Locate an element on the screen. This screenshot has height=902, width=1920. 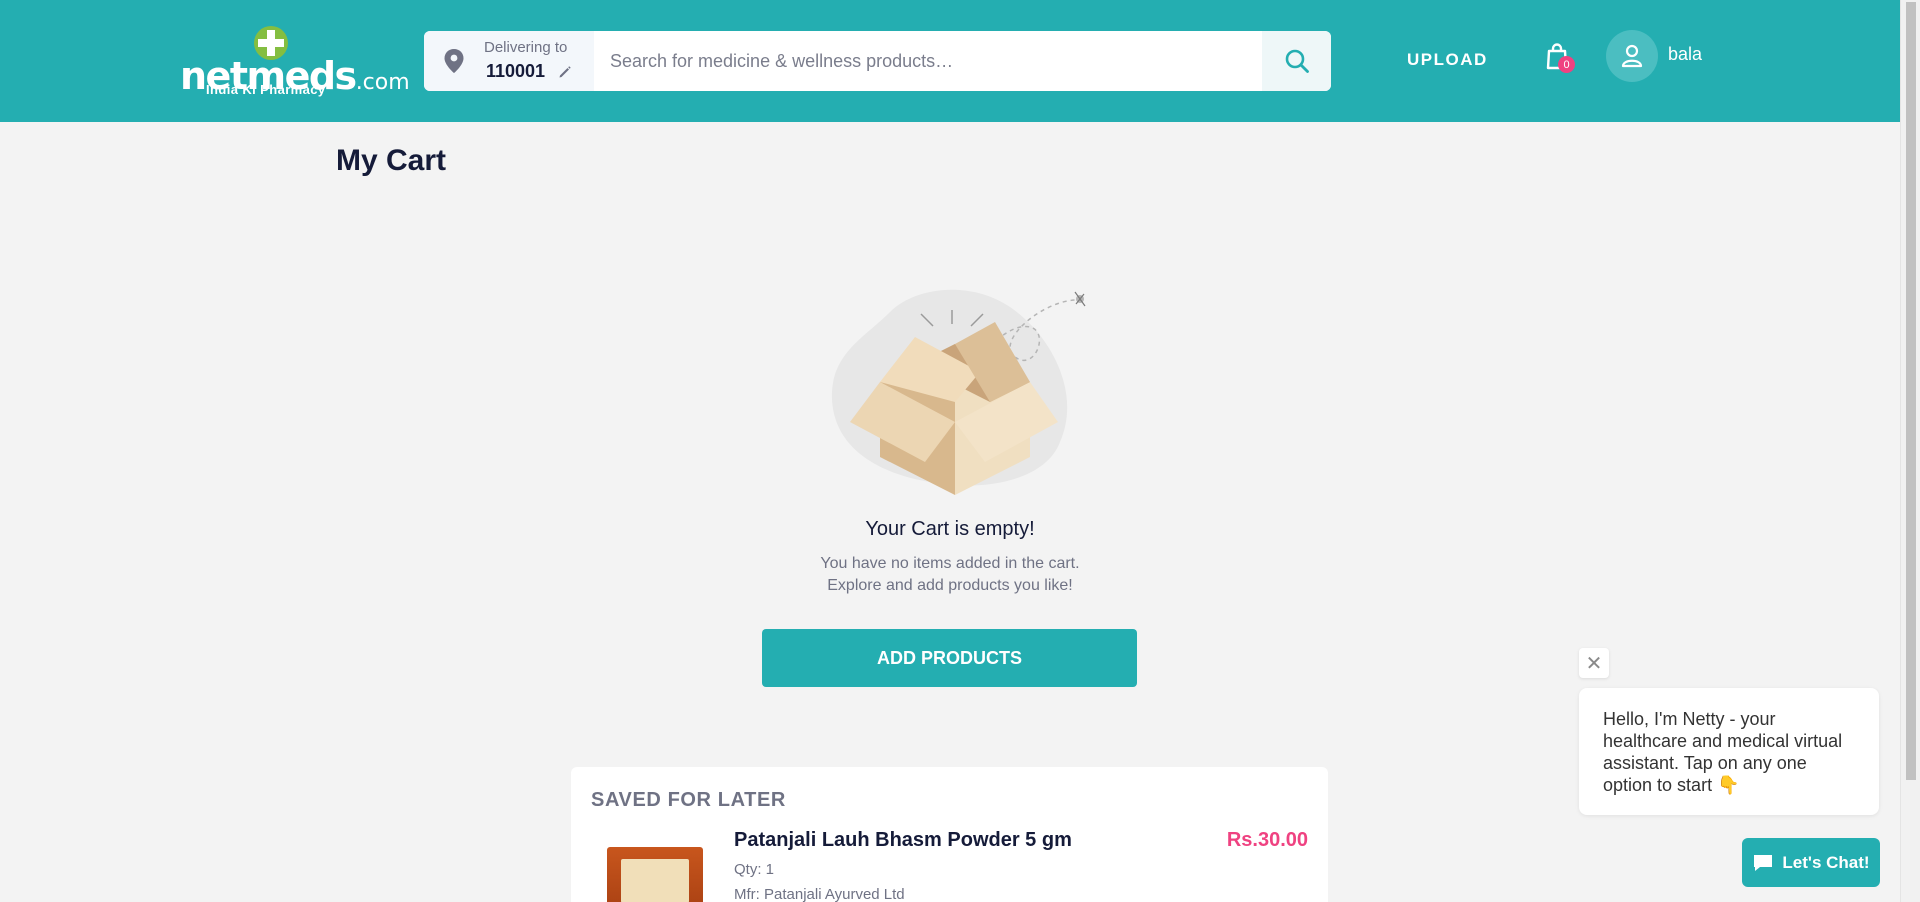
search-button is located at coordinates (1296, 61).